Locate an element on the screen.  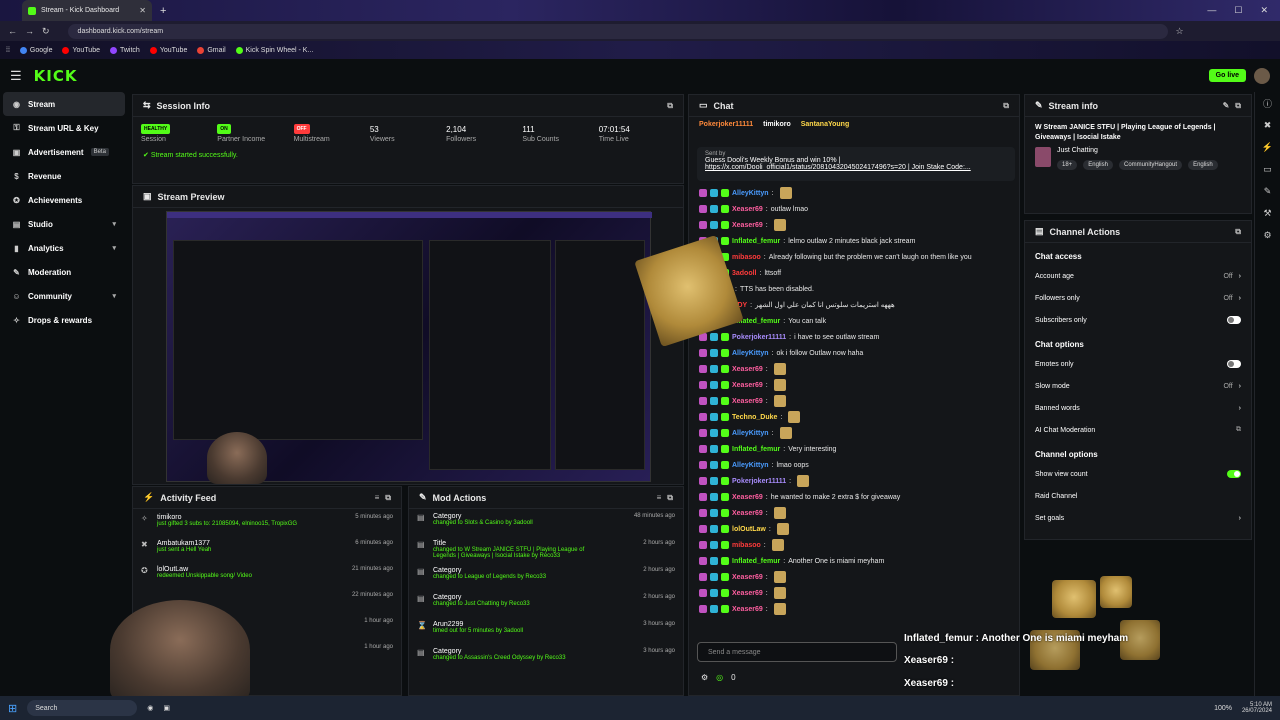
menu-icon: ☰ is located at coordinates (16, 76).